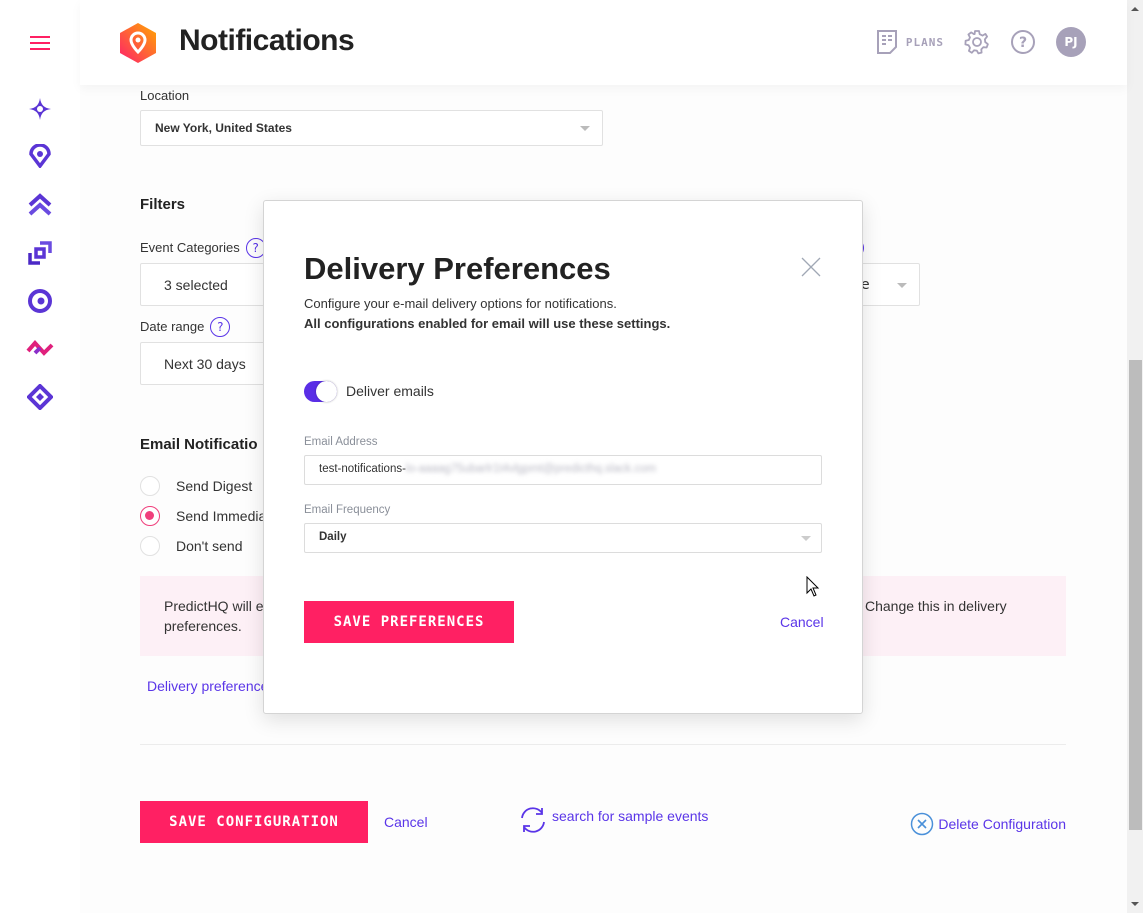 Image resolution: width=1143 pixels, height=913 pixels. Describe the element at coordinates (40, 43) in the screenshot. I see `hamburger-menu-icon` at that location.